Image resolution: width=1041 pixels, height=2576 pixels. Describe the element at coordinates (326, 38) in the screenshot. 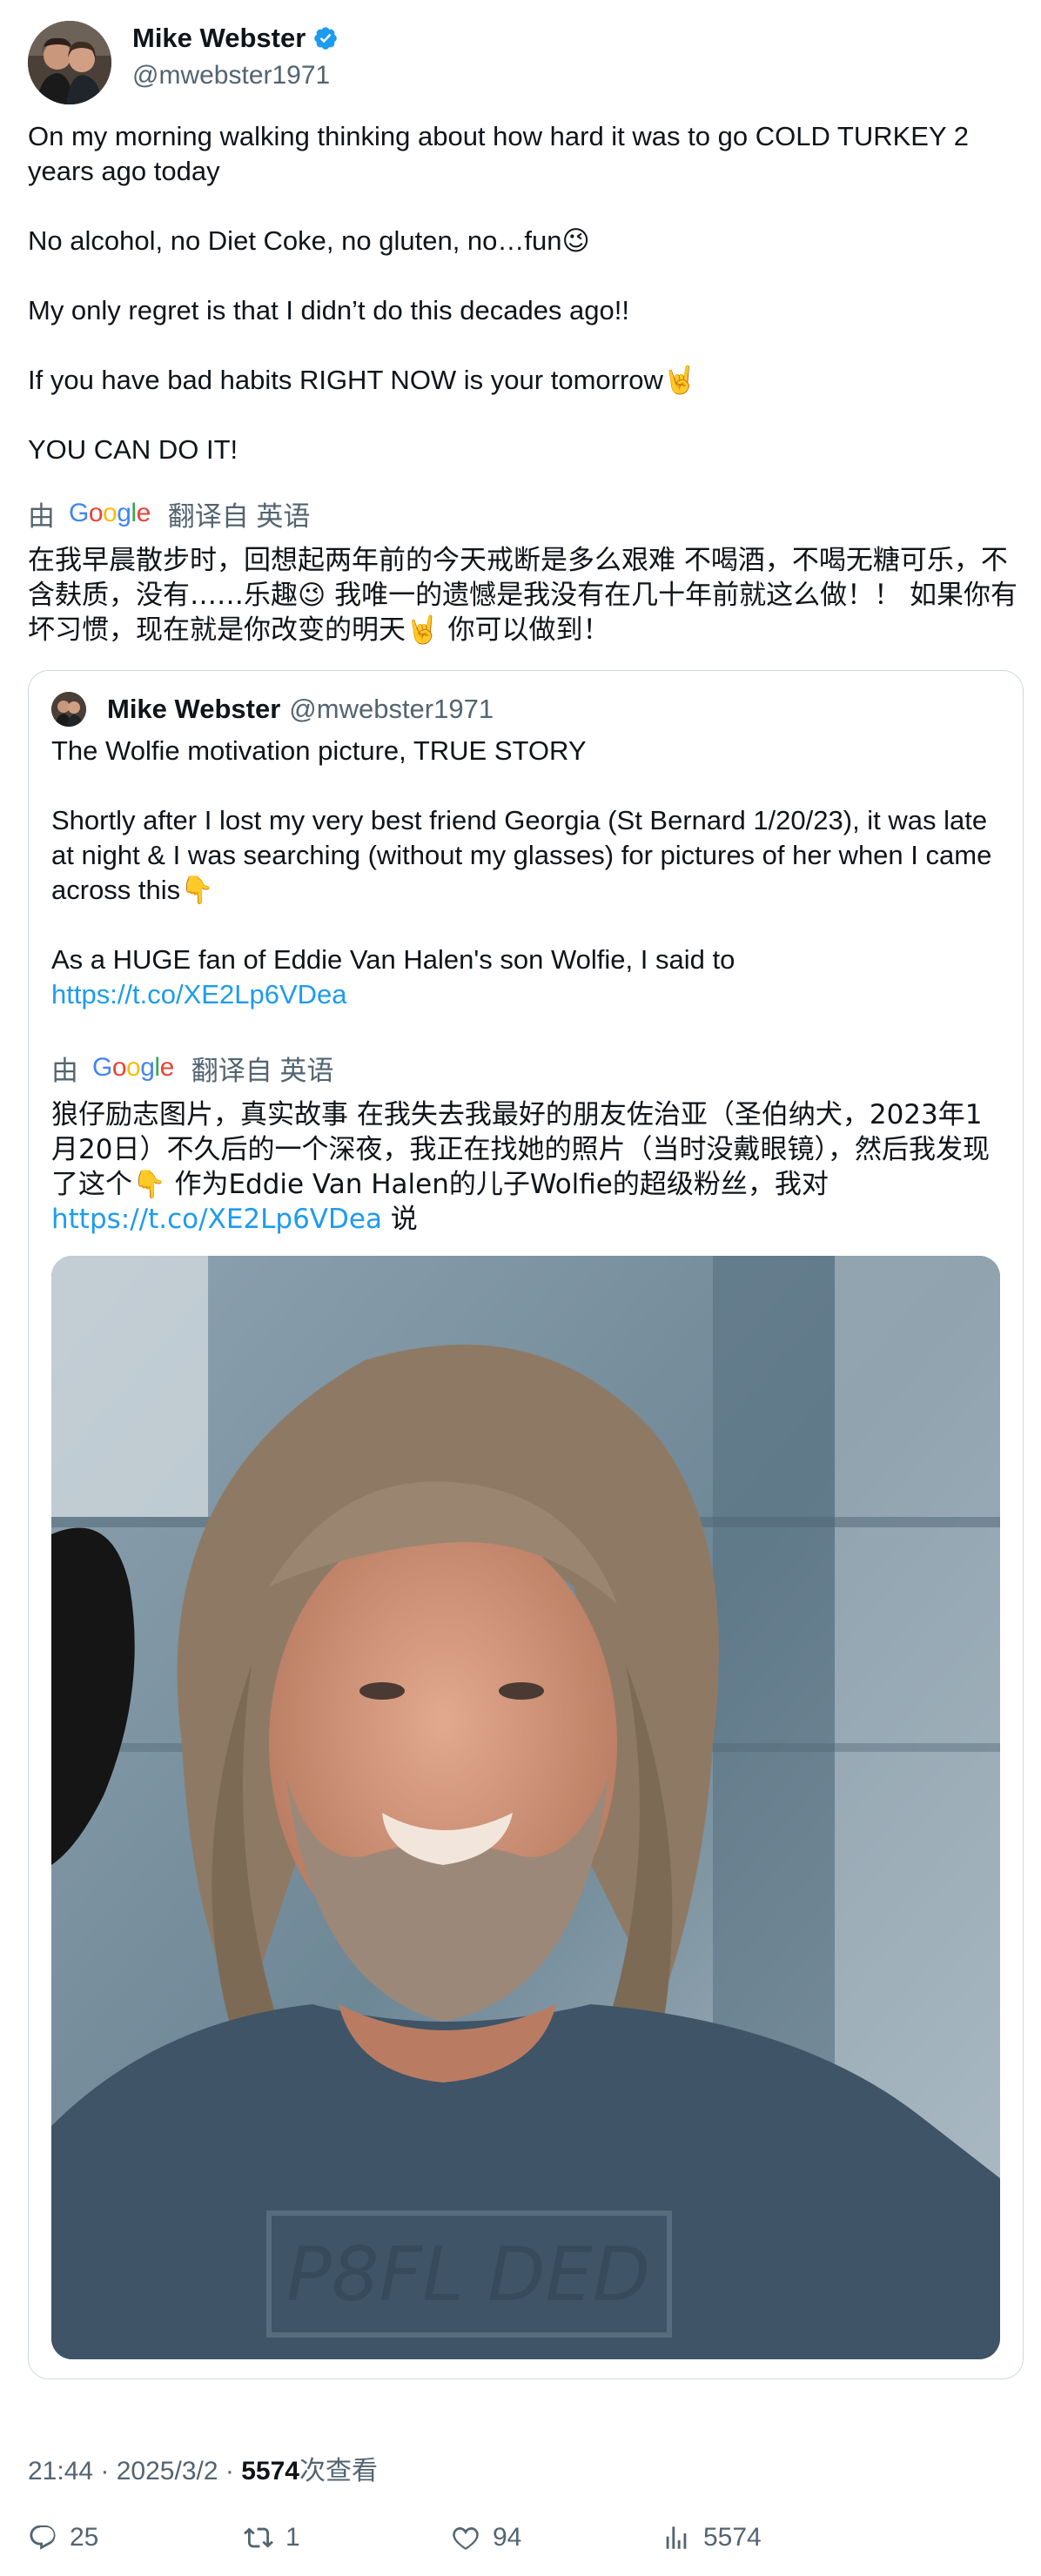

I see `verified-badge-icon` at that location.